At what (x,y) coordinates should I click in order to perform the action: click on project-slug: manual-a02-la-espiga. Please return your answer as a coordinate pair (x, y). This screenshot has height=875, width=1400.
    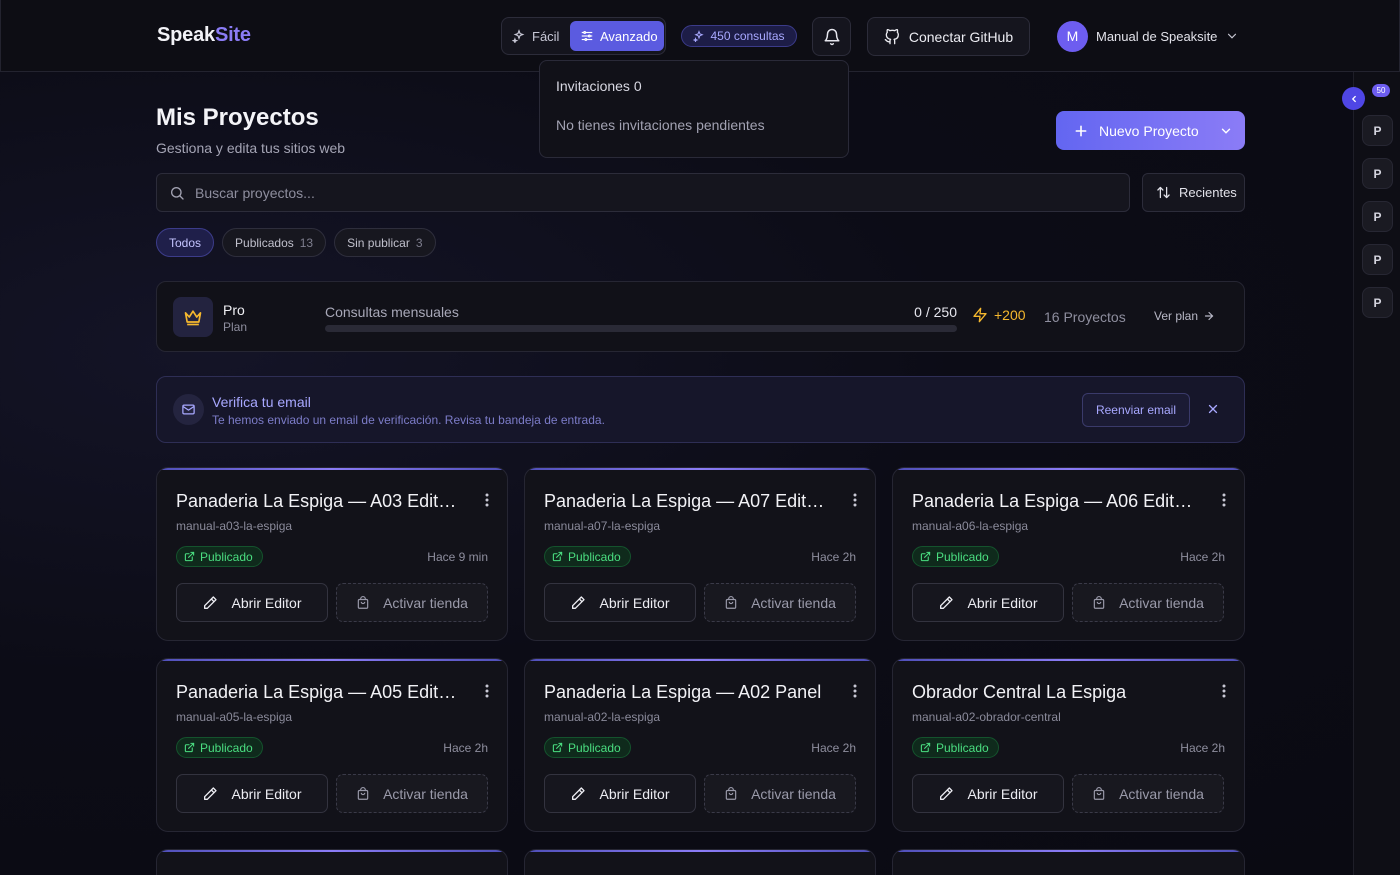
    Looking at the image, I should click on (602, 717).